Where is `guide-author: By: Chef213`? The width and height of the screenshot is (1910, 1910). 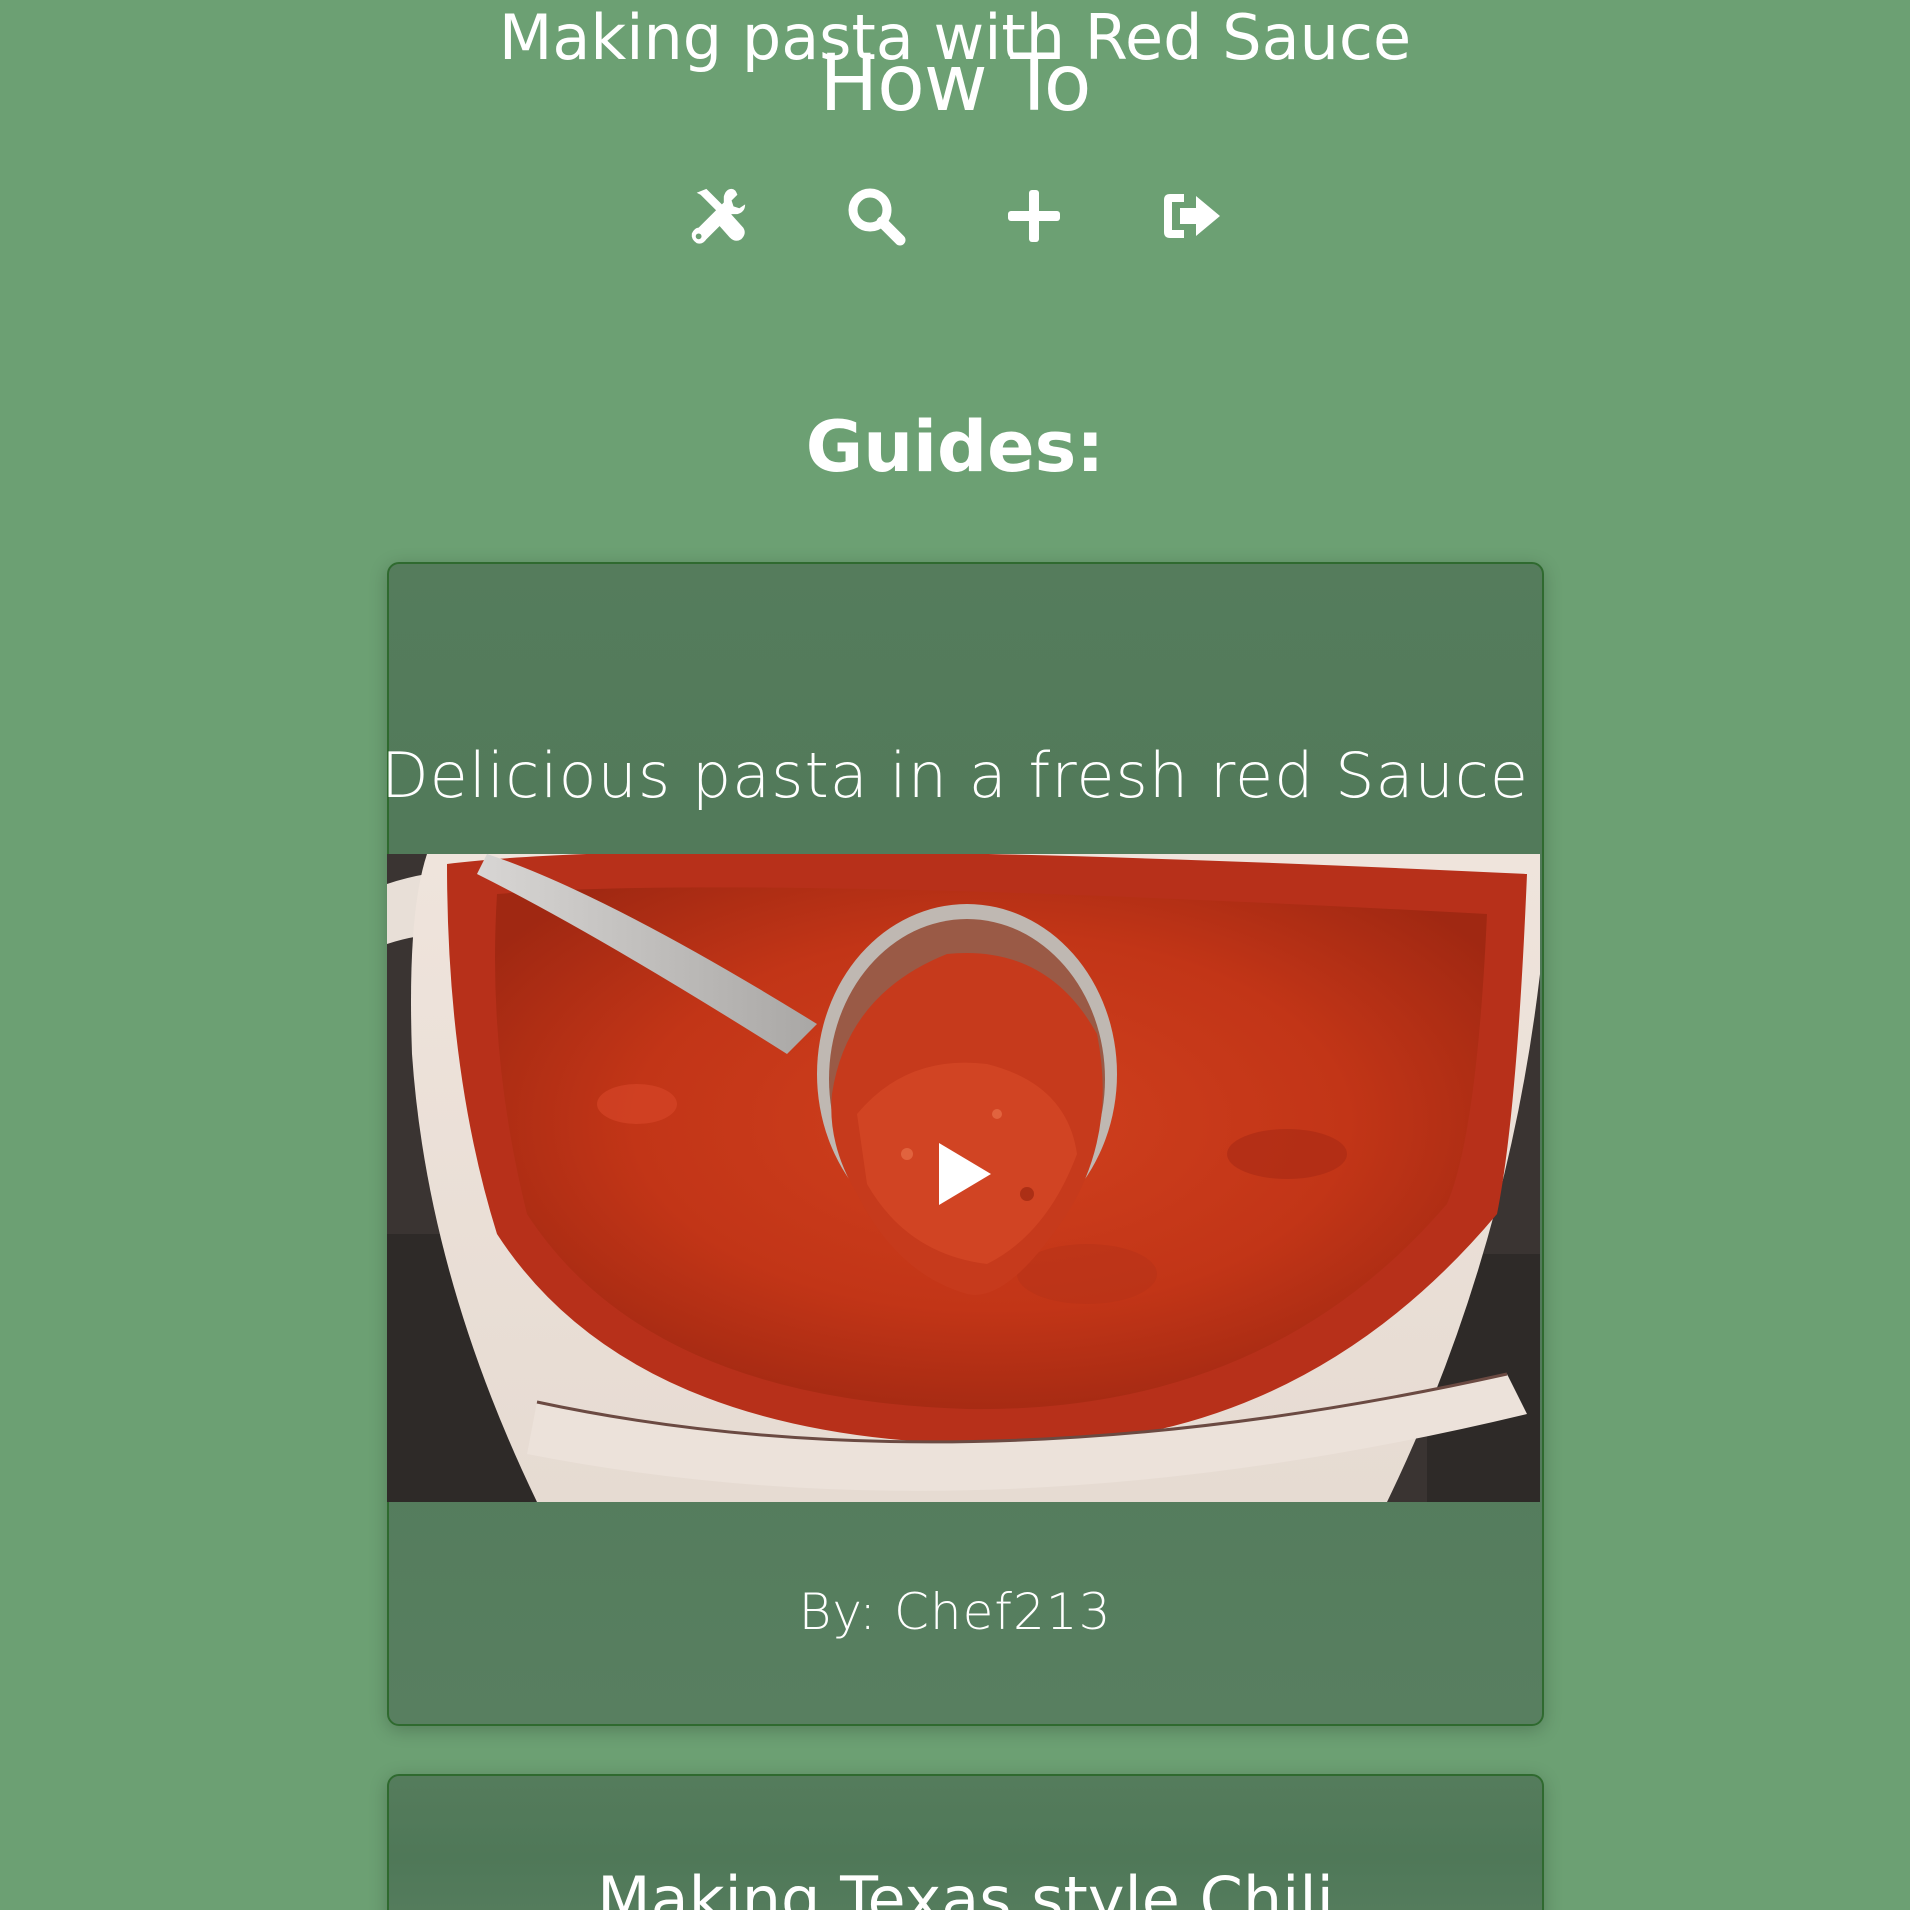
guide-author: By: Chef213 is located at coordinates (955, 1612).